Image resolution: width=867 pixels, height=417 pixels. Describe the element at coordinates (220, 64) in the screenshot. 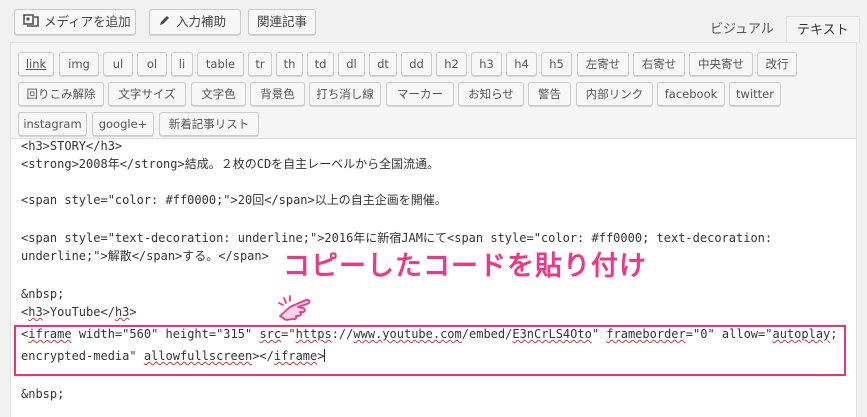

I see `qt-table-button: table` at that location.